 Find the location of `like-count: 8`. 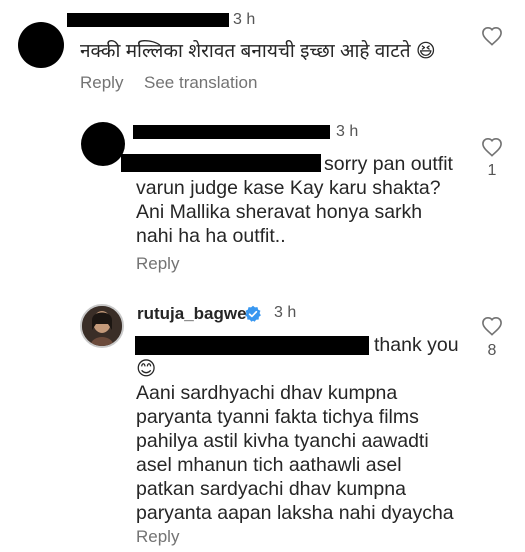

like-count: 8 is located at coordinates (492, 350).